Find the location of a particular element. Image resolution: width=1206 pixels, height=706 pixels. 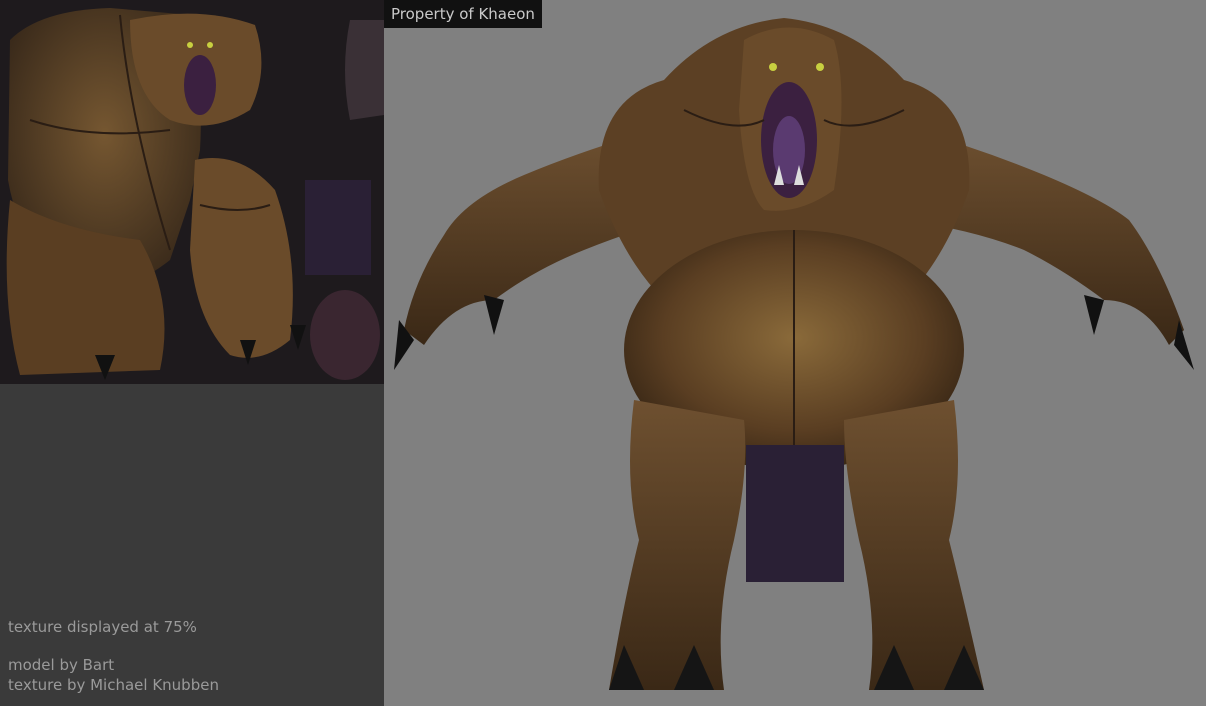

texture-scale-note: texture displayed at 75% is located at coordinates (102, 627).